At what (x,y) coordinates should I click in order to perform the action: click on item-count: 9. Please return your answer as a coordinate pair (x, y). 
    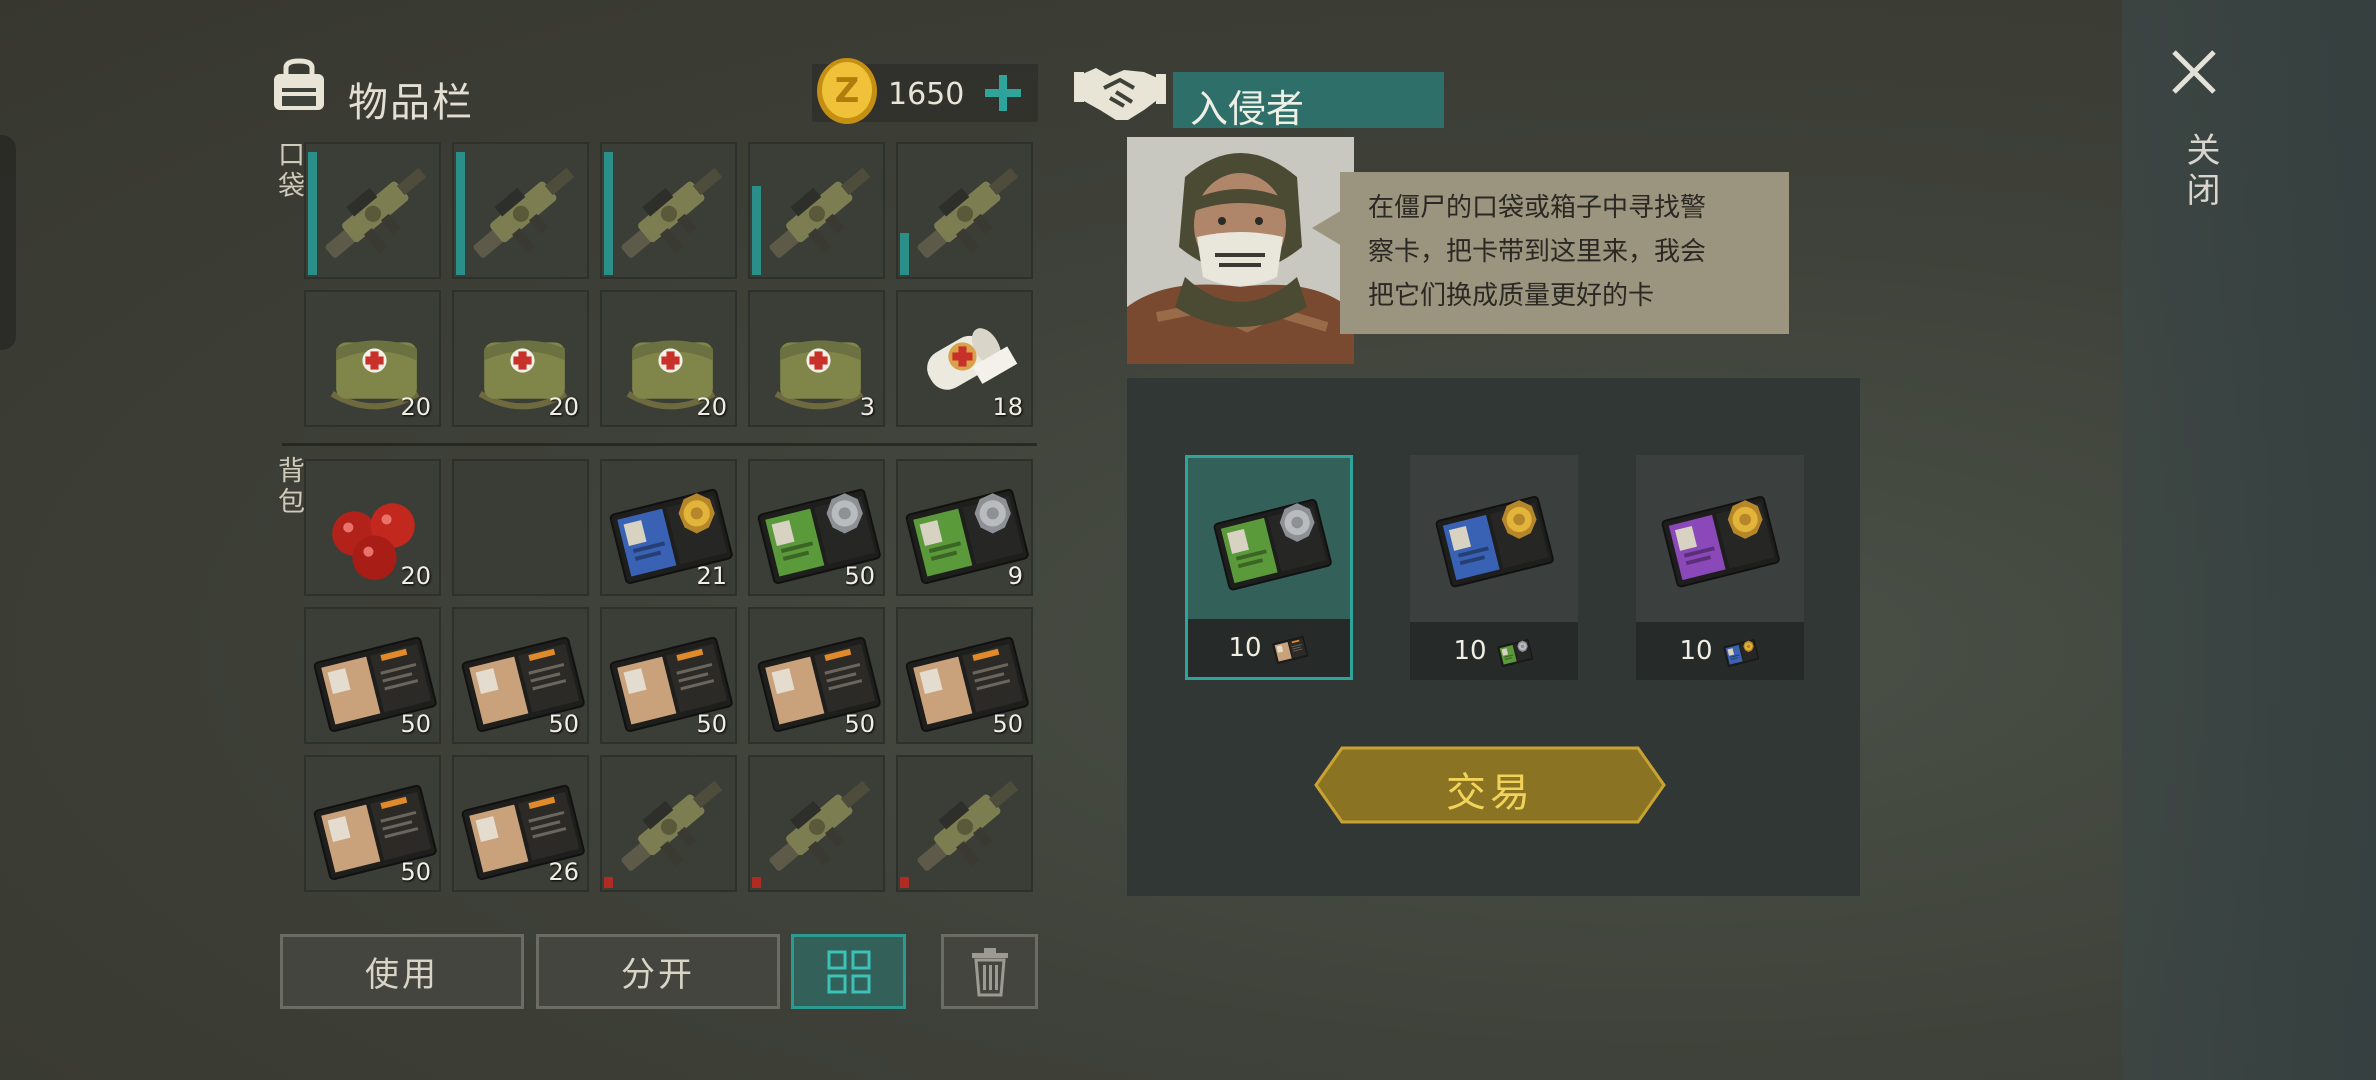
    Looking at the image, I should click on (1015, 576).